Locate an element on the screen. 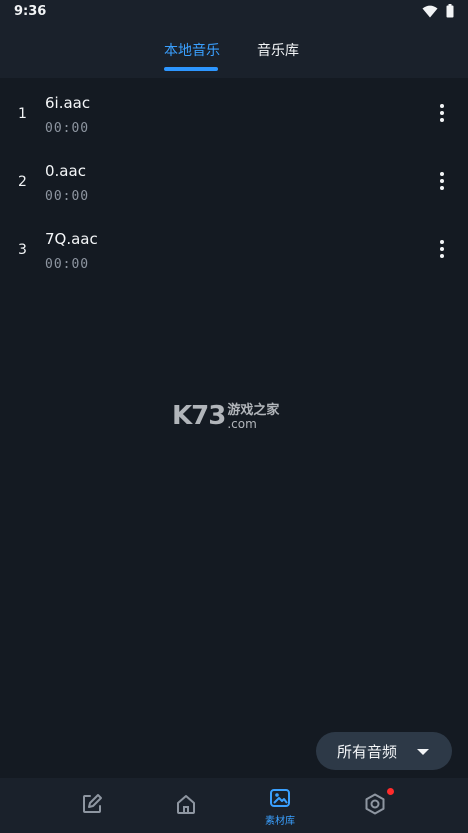 The height and width of the screenshot is (833, 468). home-icon is located at coordinates (186, 804).